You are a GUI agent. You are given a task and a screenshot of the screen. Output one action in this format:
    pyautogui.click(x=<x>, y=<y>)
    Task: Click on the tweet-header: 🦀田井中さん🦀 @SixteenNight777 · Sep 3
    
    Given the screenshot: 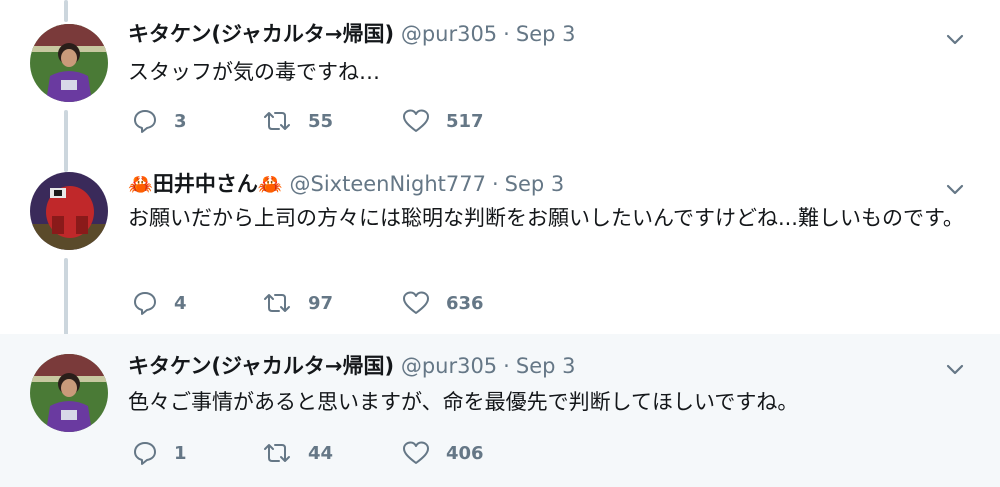 What is the action you would take?
    pyautogui.click(x=346, y=184)
    